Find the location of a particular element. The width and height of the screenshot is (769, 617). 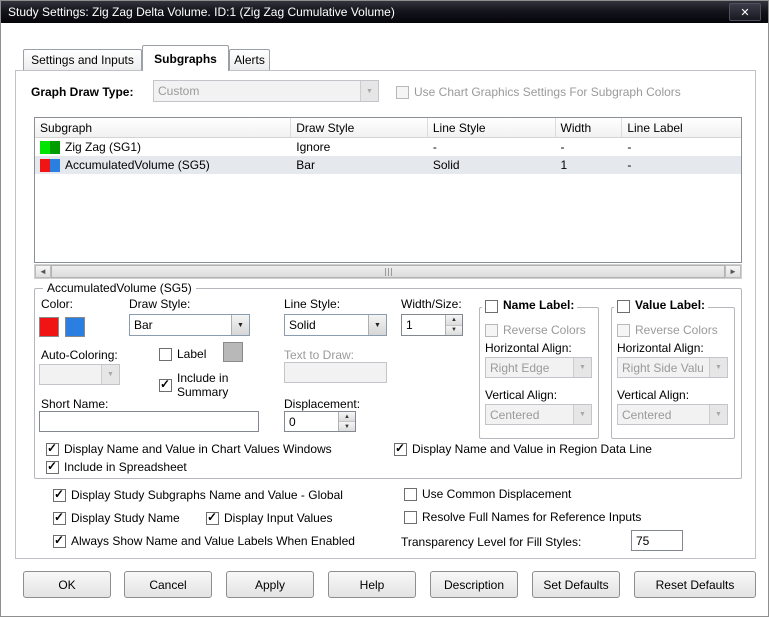

display-input-values-checkbox: ✓ is located at coordinates (212, 517).